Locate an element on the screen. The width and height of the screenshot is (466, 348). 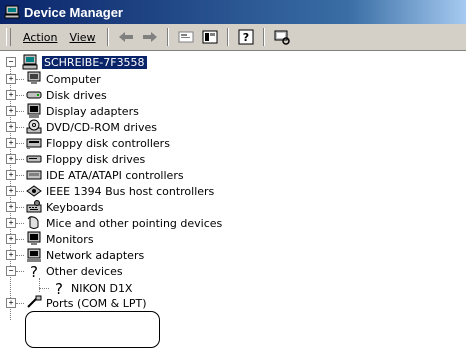
tree-category-item: + Network adapters is located at coordinates (75, 255).